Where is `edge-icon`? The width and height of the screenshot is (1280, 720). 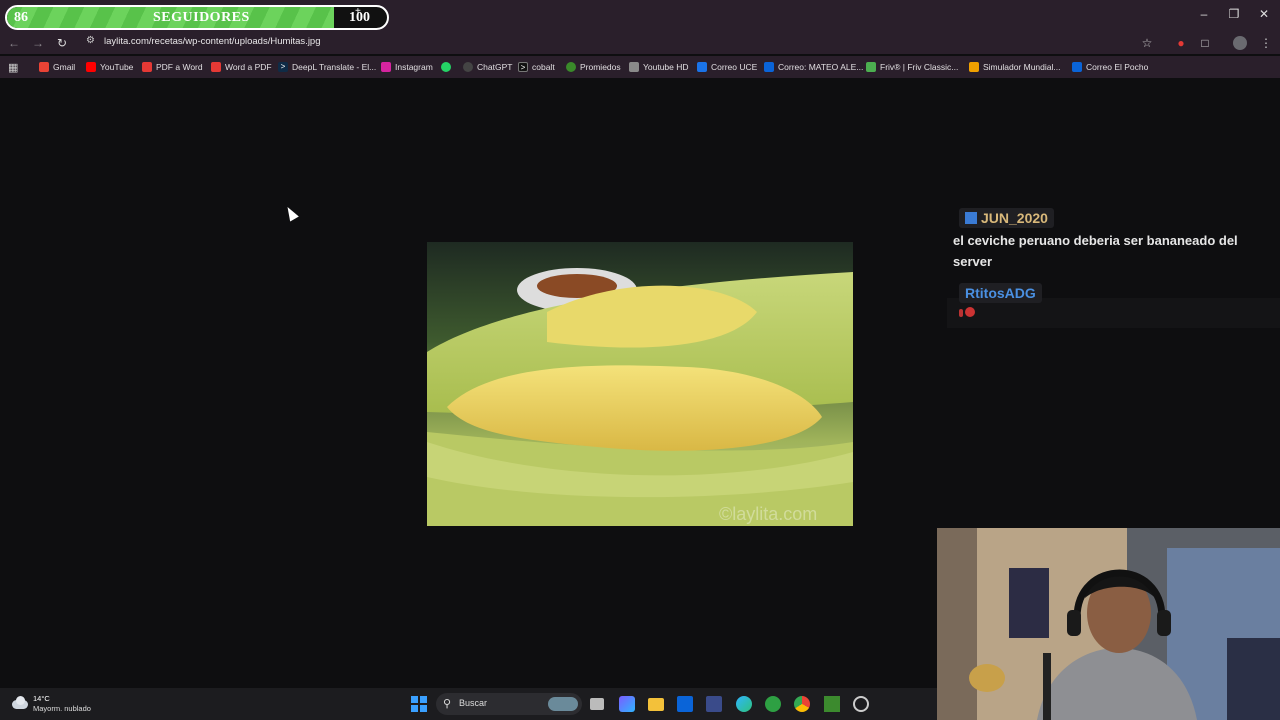
edge-icon is located at coordinates (744, 704).